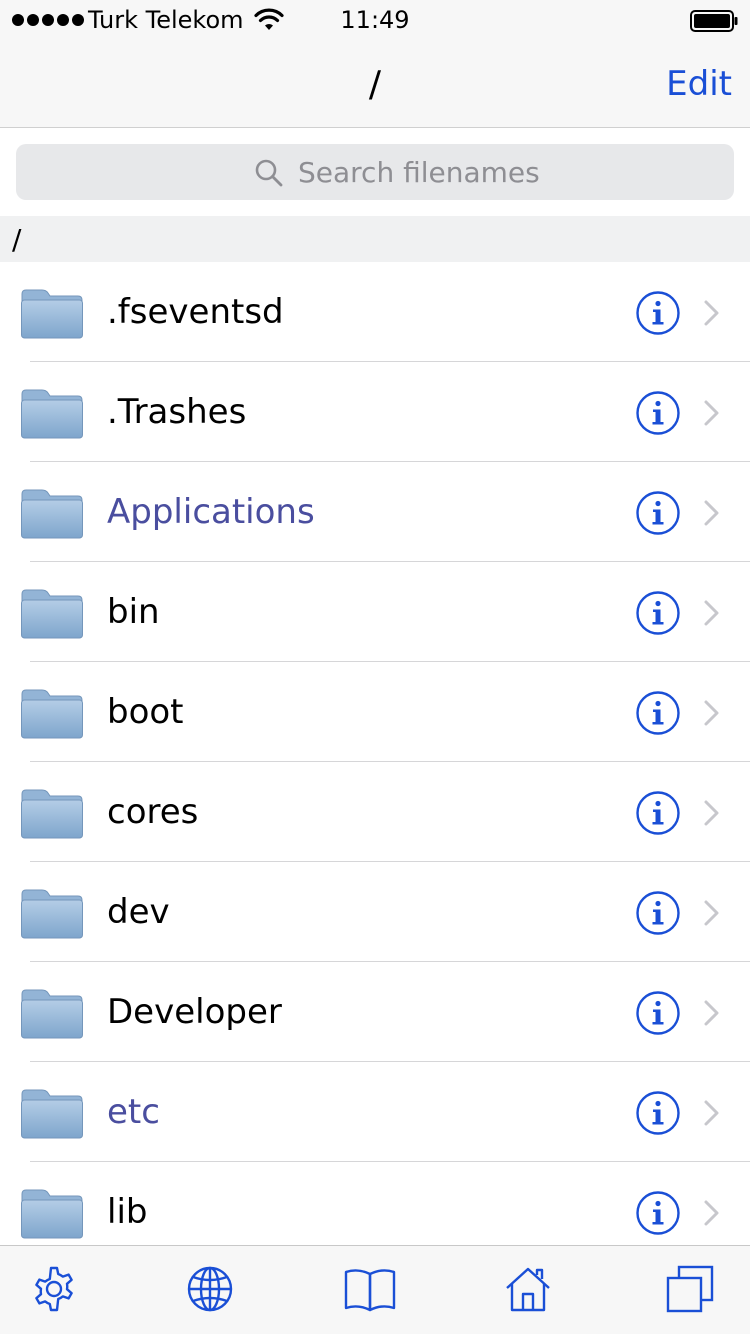 The width and height of the screenshot is (750, 1334). What do you see at coordinates (375, 612) in the screenshot?
I see `file-row: bin` at bounding box center [375, 612].